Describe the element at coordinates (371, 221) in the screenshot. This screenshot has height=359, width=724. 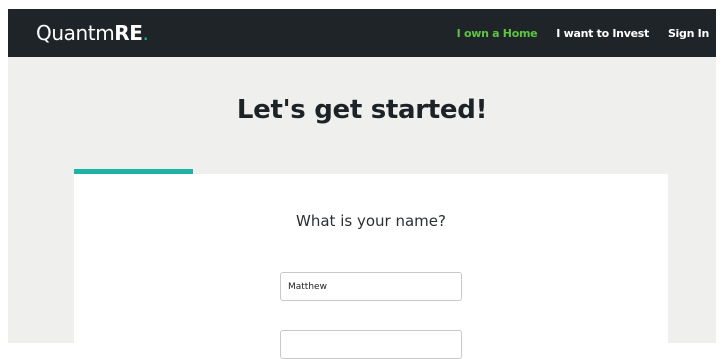
I see `question-label: What is your name?` at that location.